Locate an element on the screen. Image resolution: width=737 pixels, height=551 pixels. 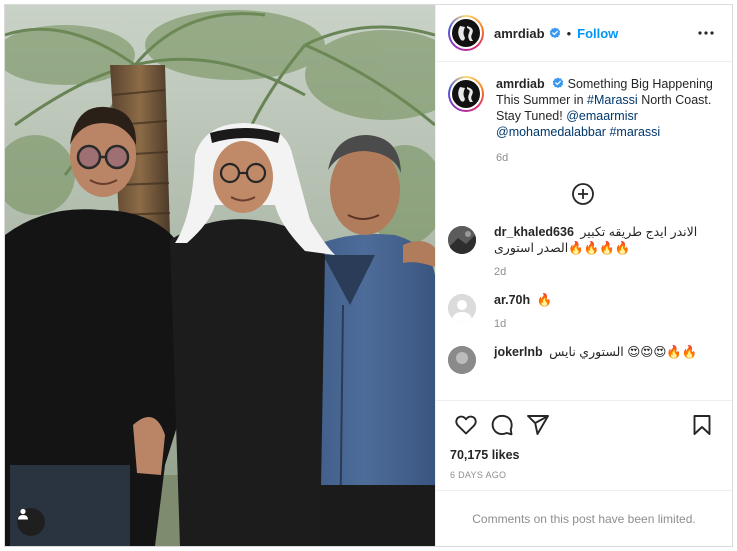
commenter-username: dr_khaled636 is located at coordinates (534, 232).